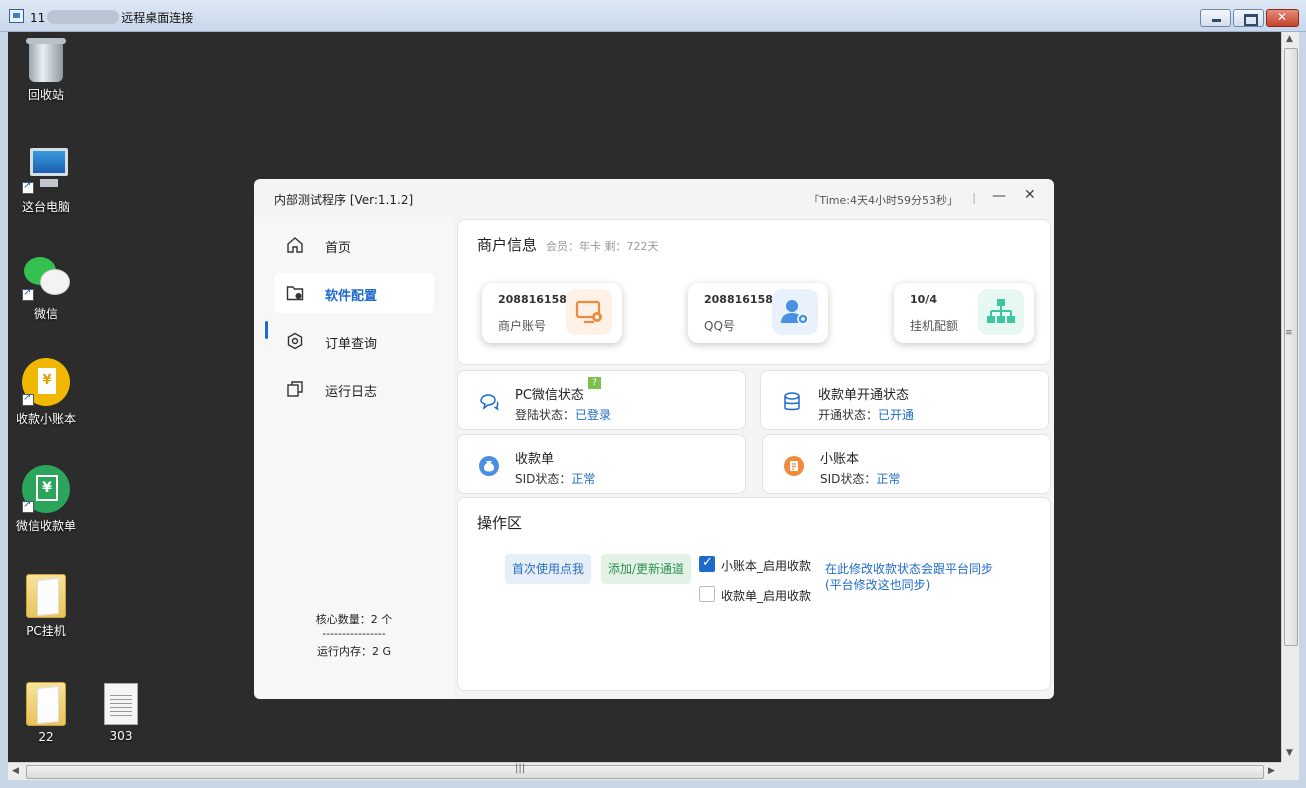 The width and height of the screenshot is (1306, 788). I want to click on folder-gear-icon, so click(295, 293).